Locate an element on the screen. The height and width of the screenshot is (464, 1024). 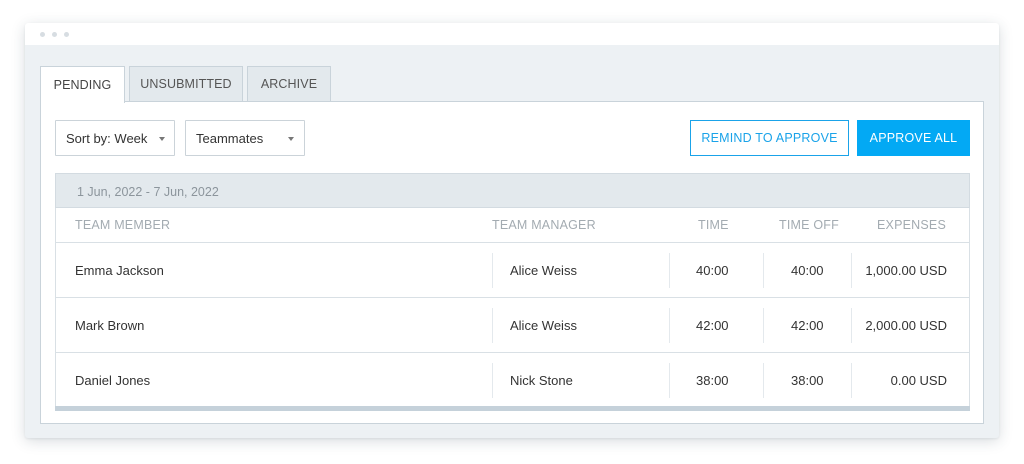
time-cell: 40:00 is located at coordinates (712, 270).